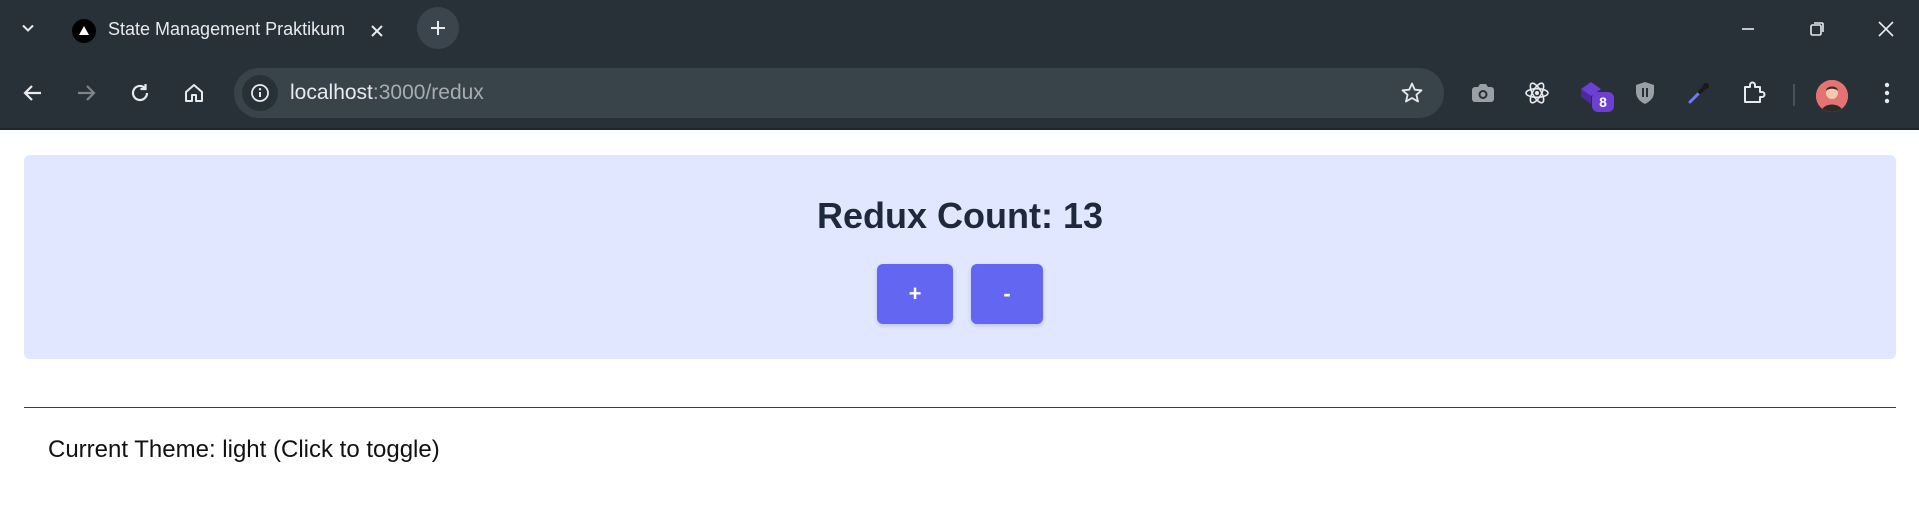  I want to click on restore-button, so click(1817, 29).